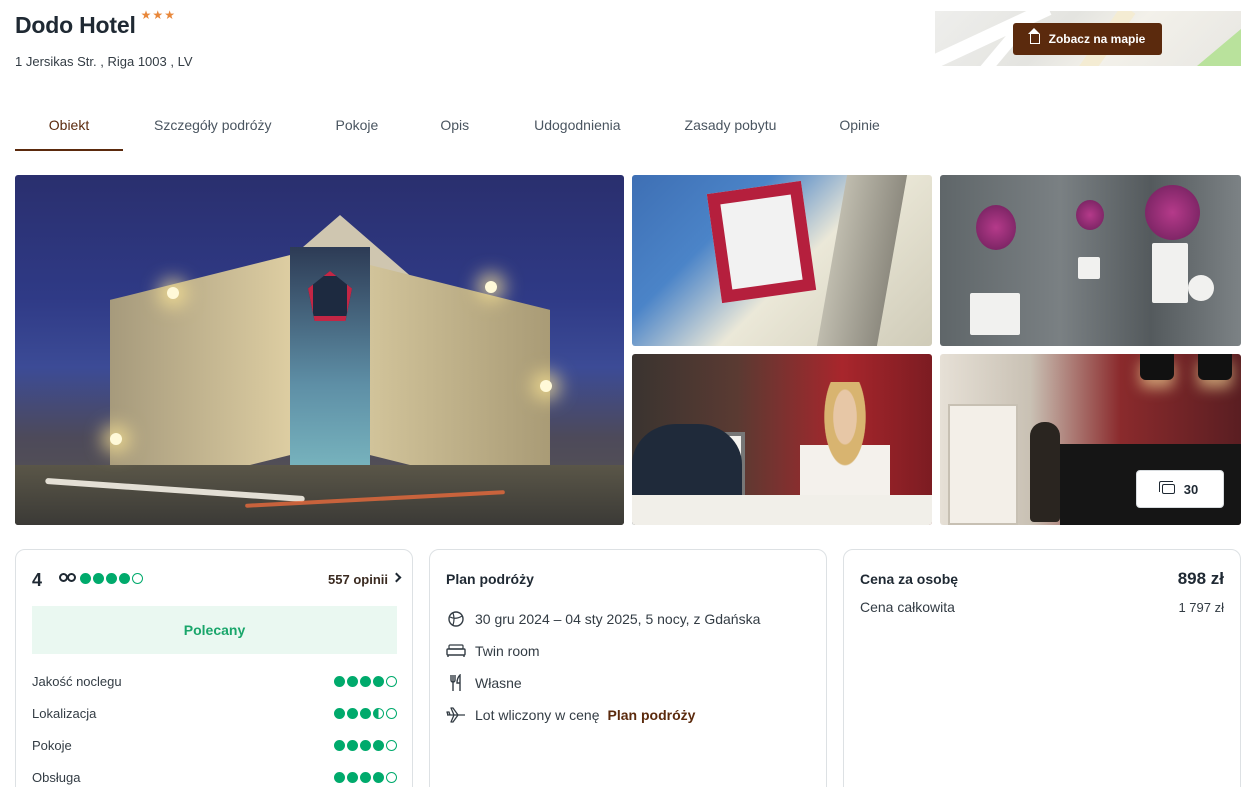  Describe the element at coordinates (69, 125) in the screenshot. I see `tab-obiekt: Obiekt` at that location.